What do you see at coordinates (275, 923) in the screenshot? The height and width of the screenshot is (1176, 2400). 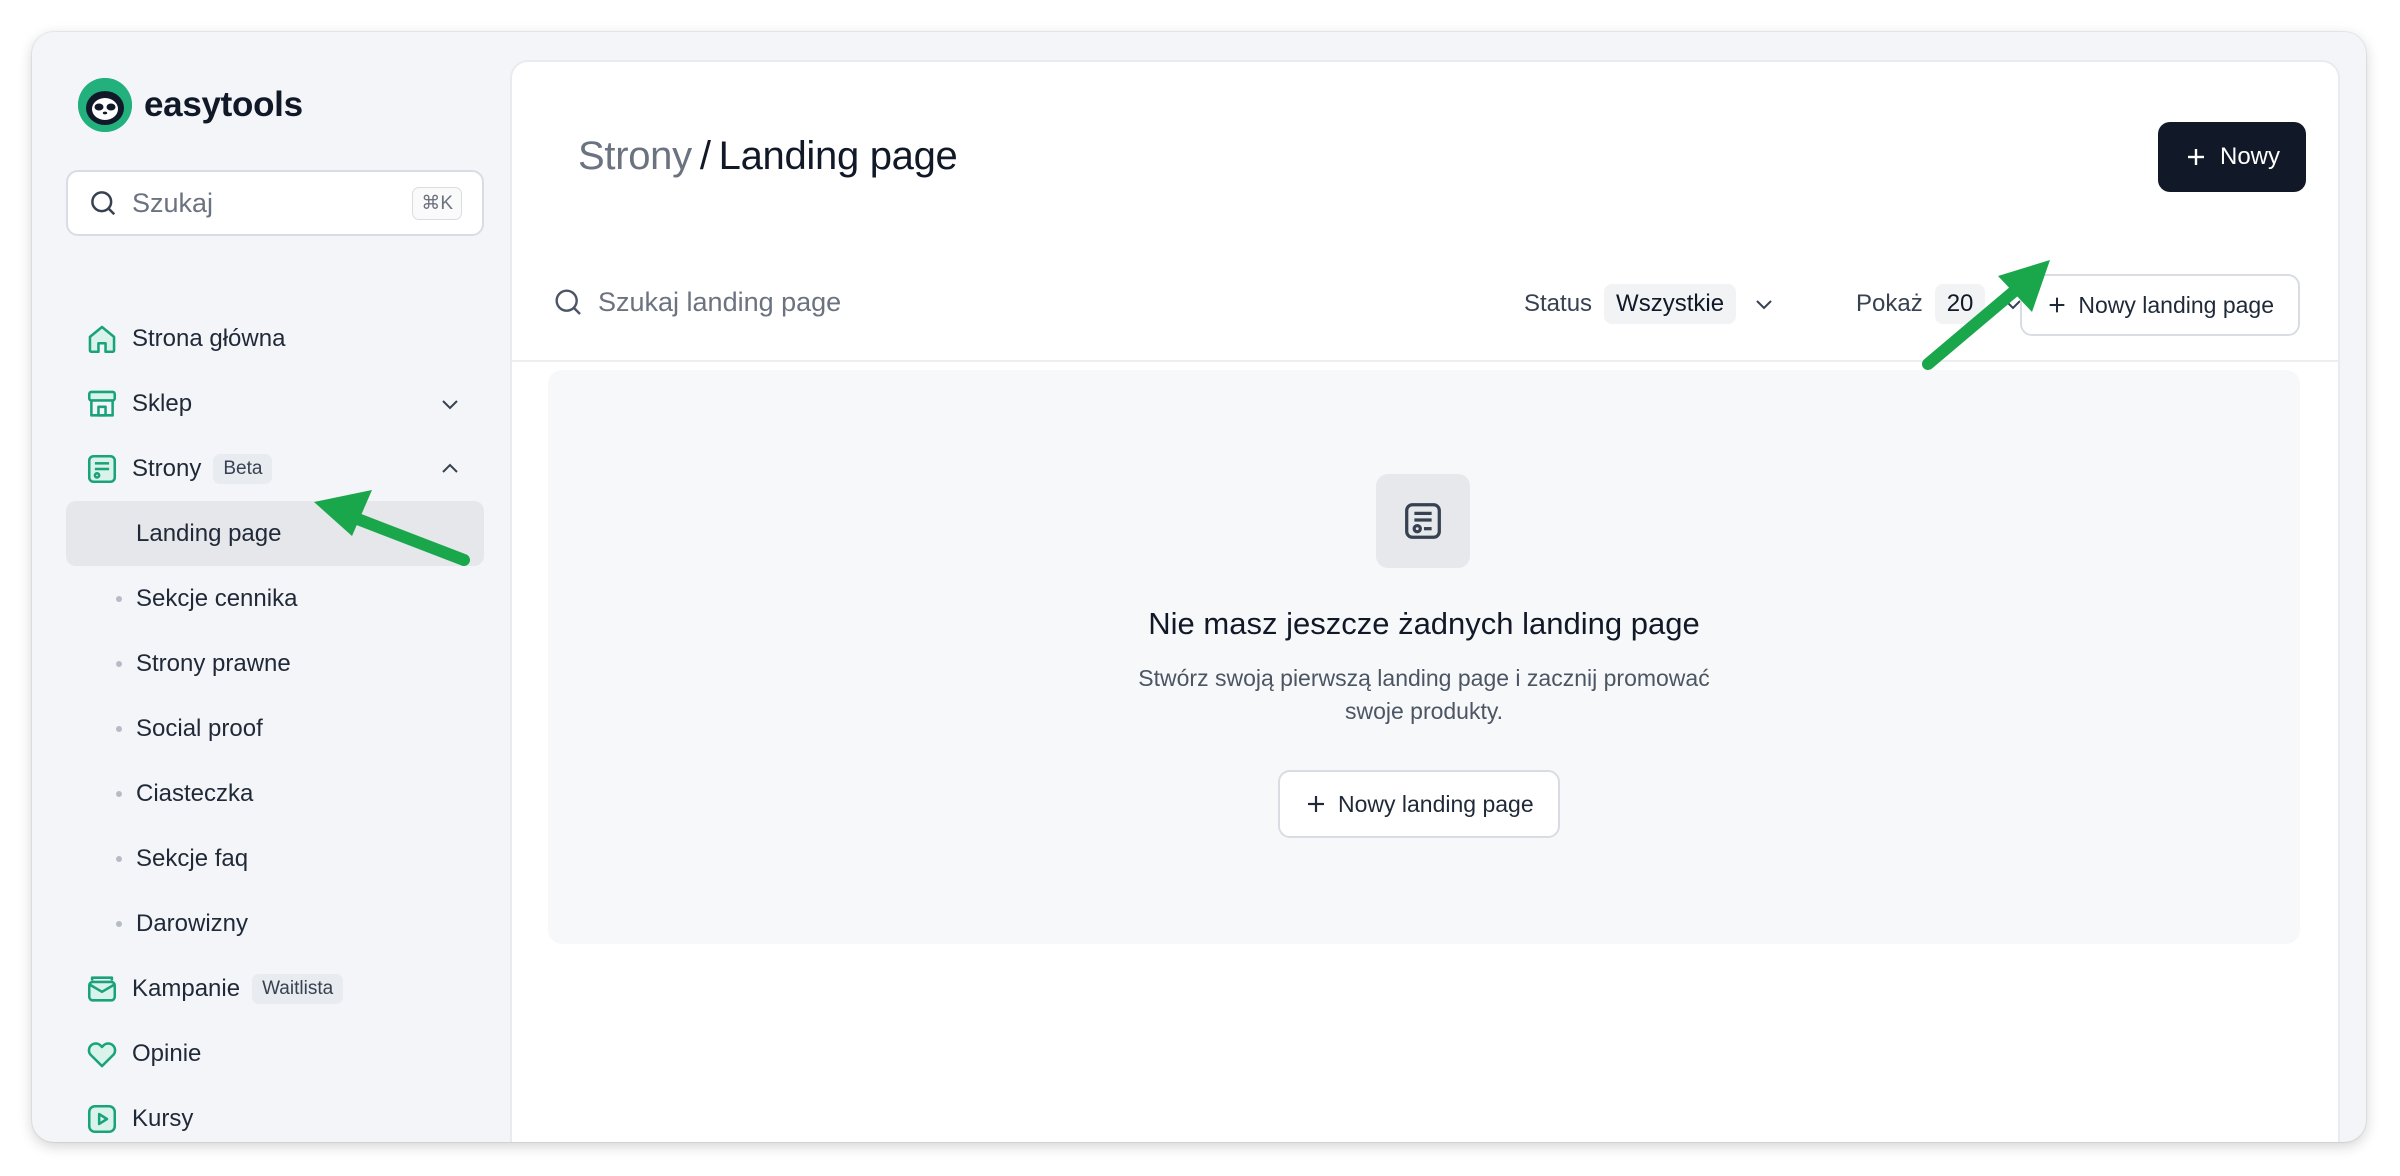 I see `sidebar-subitem-donations: Darowizny` at bounding box center [275, 923].